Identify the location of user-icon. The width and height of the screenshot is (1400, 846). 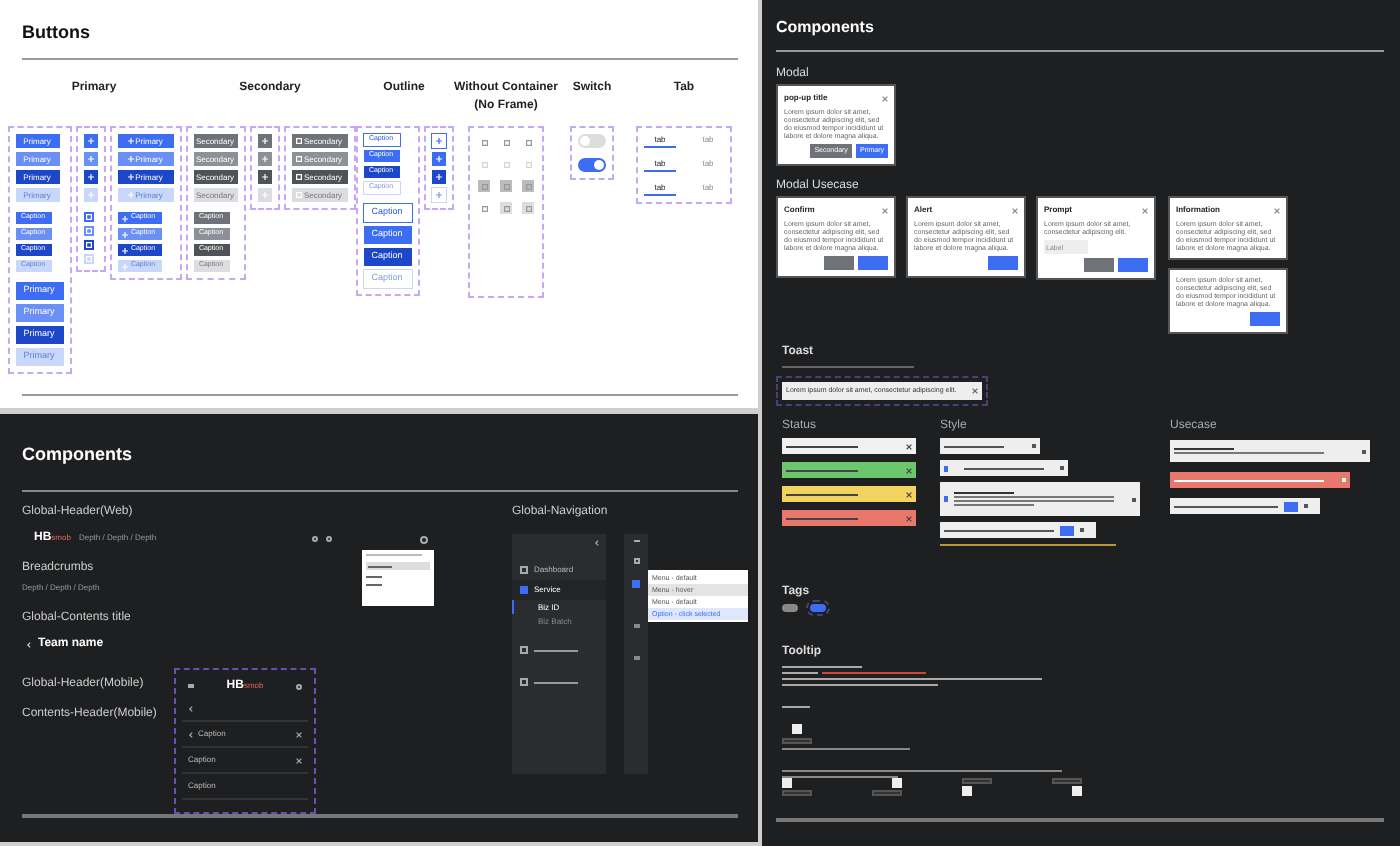
(329, 538).